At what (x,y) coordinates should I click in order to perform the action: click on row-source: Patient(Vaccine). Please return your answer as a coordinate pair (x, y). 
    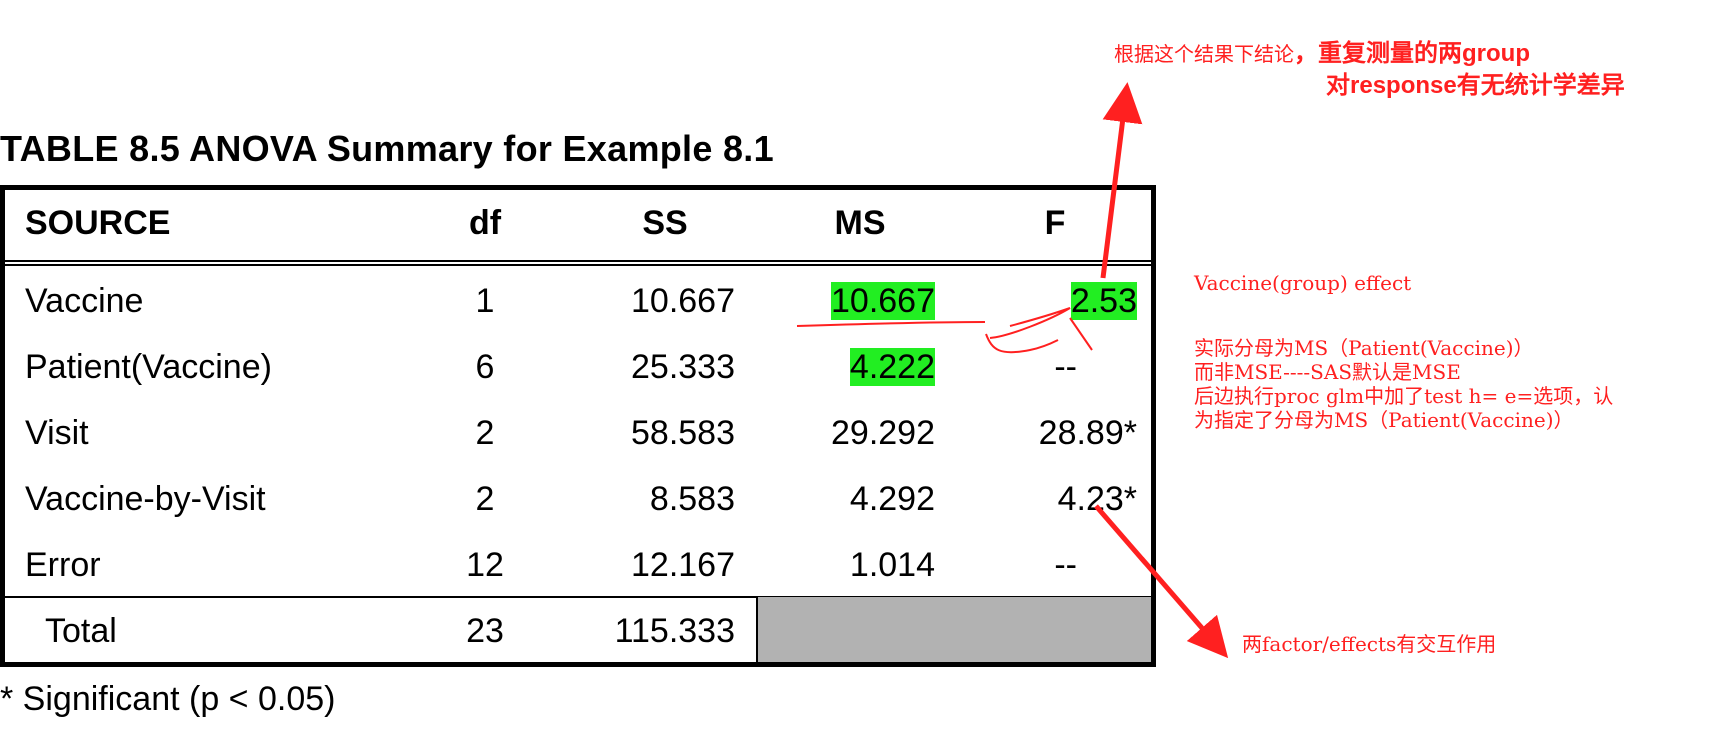
    Looking at the image, I should click on (148, 367).